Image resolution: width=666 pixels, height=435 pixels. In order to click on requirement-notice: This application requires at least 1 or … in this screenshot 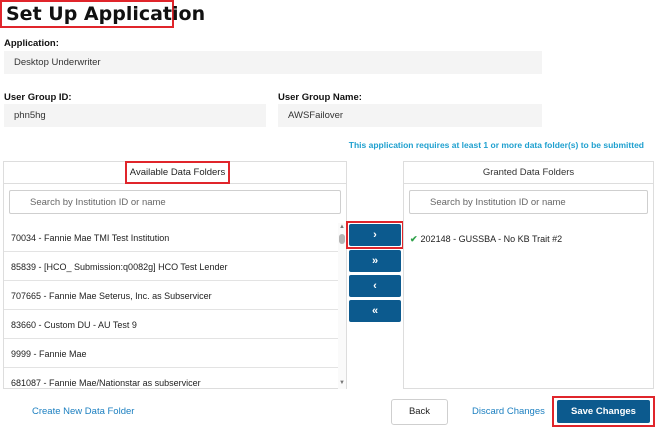, I will do `click(496, 145)`.